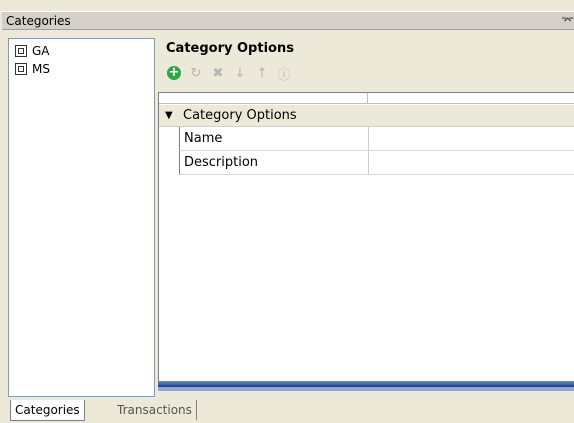  I want to click on title-inner: Categories ⌤, so click(288, 20).